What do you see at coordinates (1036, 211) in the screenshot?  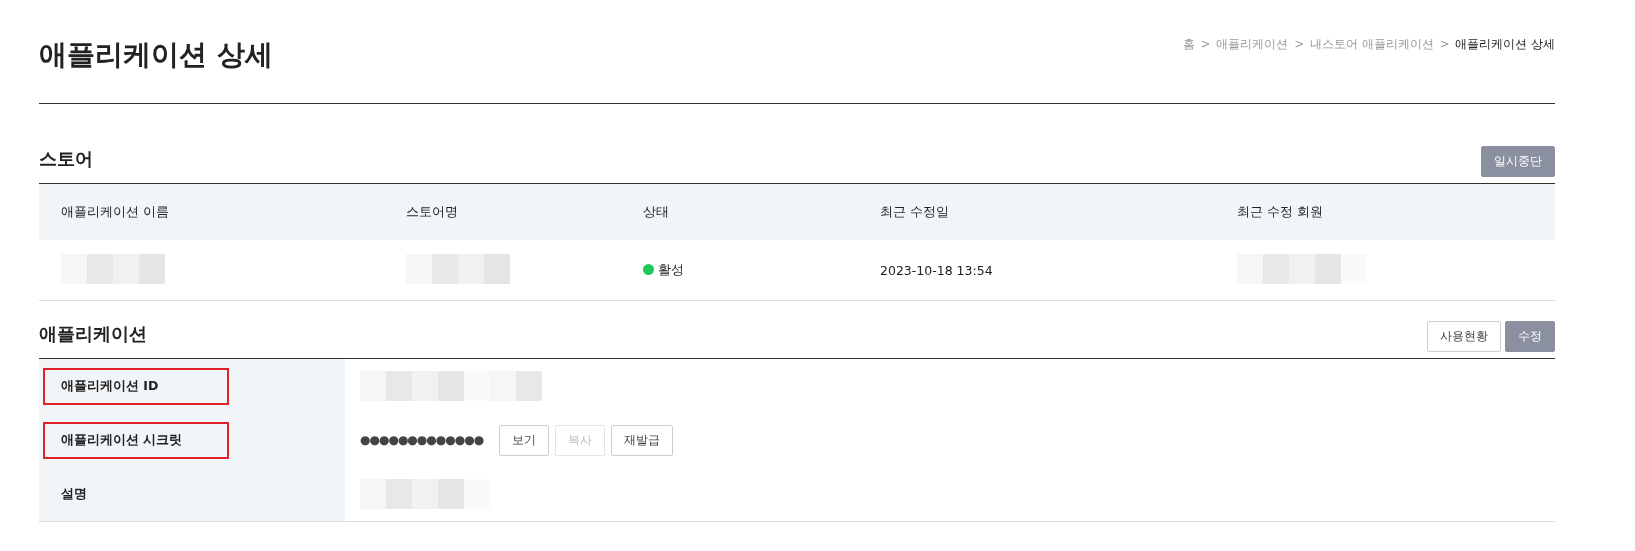 I see `column-header: 최근 수정일` at bounding box center [1036, 211].